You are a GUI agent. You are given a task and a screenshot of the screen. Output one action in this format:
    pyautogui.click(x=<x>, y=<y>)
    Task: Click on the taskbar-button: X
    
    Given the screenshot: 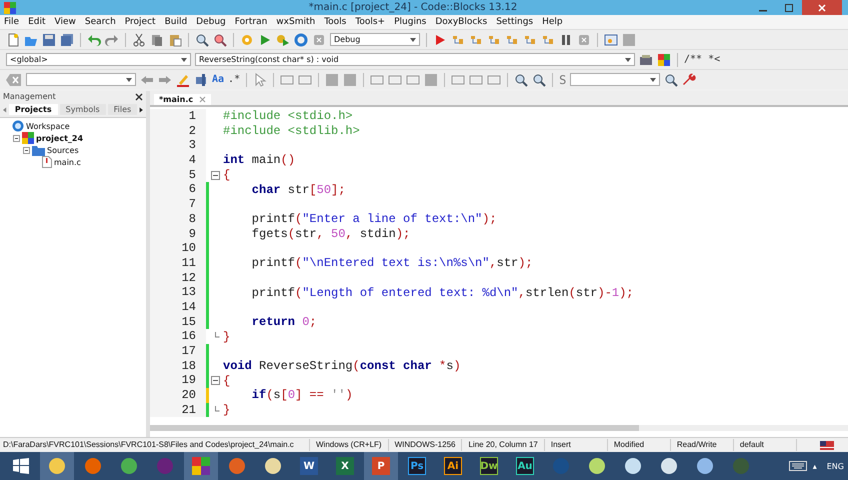 What is the action you would take?
    pyautogui.click(x=345, y=466)
    